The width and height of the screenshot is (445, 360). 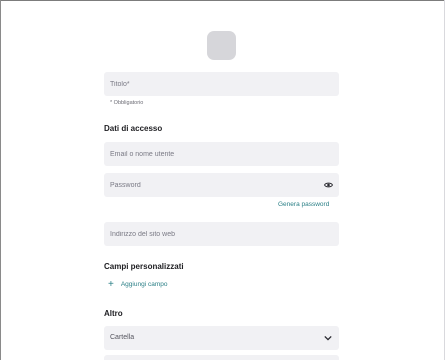 I want to click on add-field-button: + Aggiungi campo, so click(x=137, y=284).